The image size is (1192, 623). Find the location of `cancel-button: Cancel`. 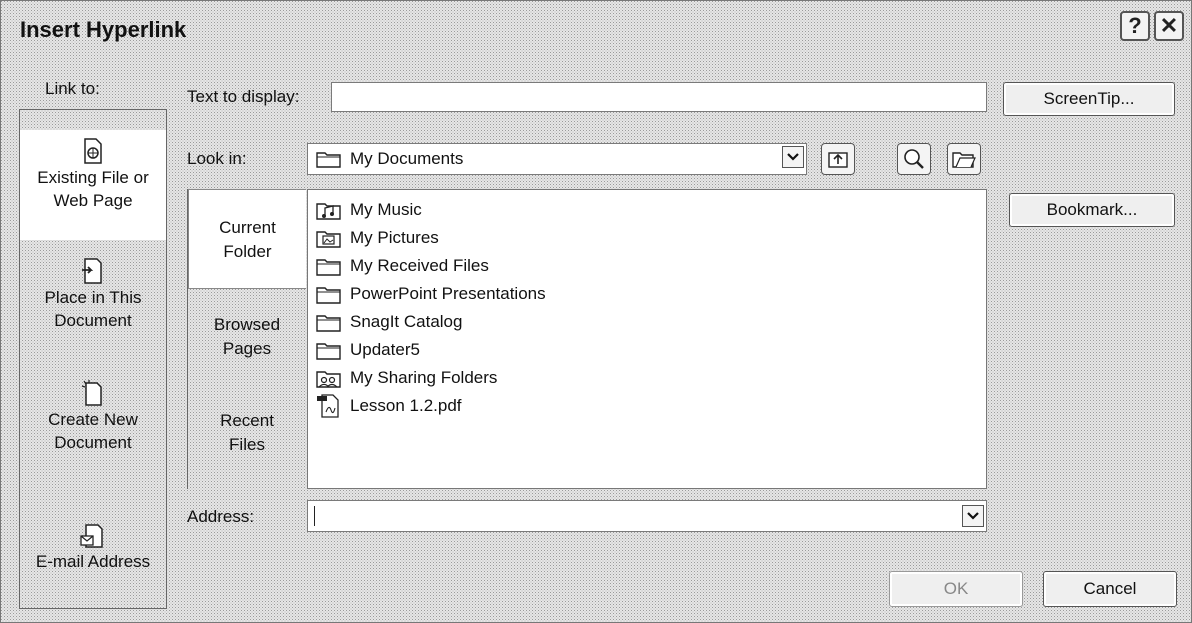

cancel-button: Cancel is located at coordinates (1110, 589).